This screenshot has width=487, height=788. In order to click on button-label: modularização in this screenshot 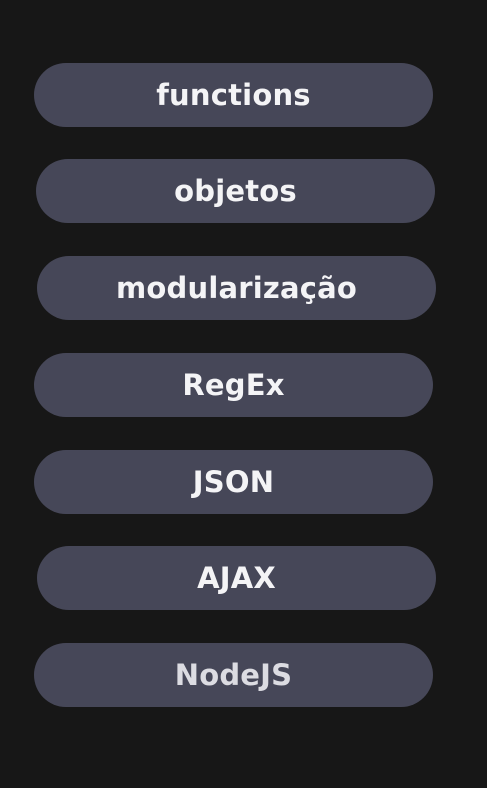, I will do `click(236, 288)`.